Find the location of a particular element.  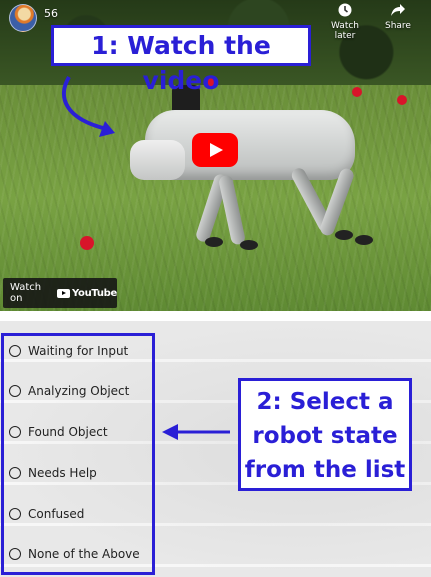

step1-callout: 1: Watch the video is located at coordinates (181, 60).